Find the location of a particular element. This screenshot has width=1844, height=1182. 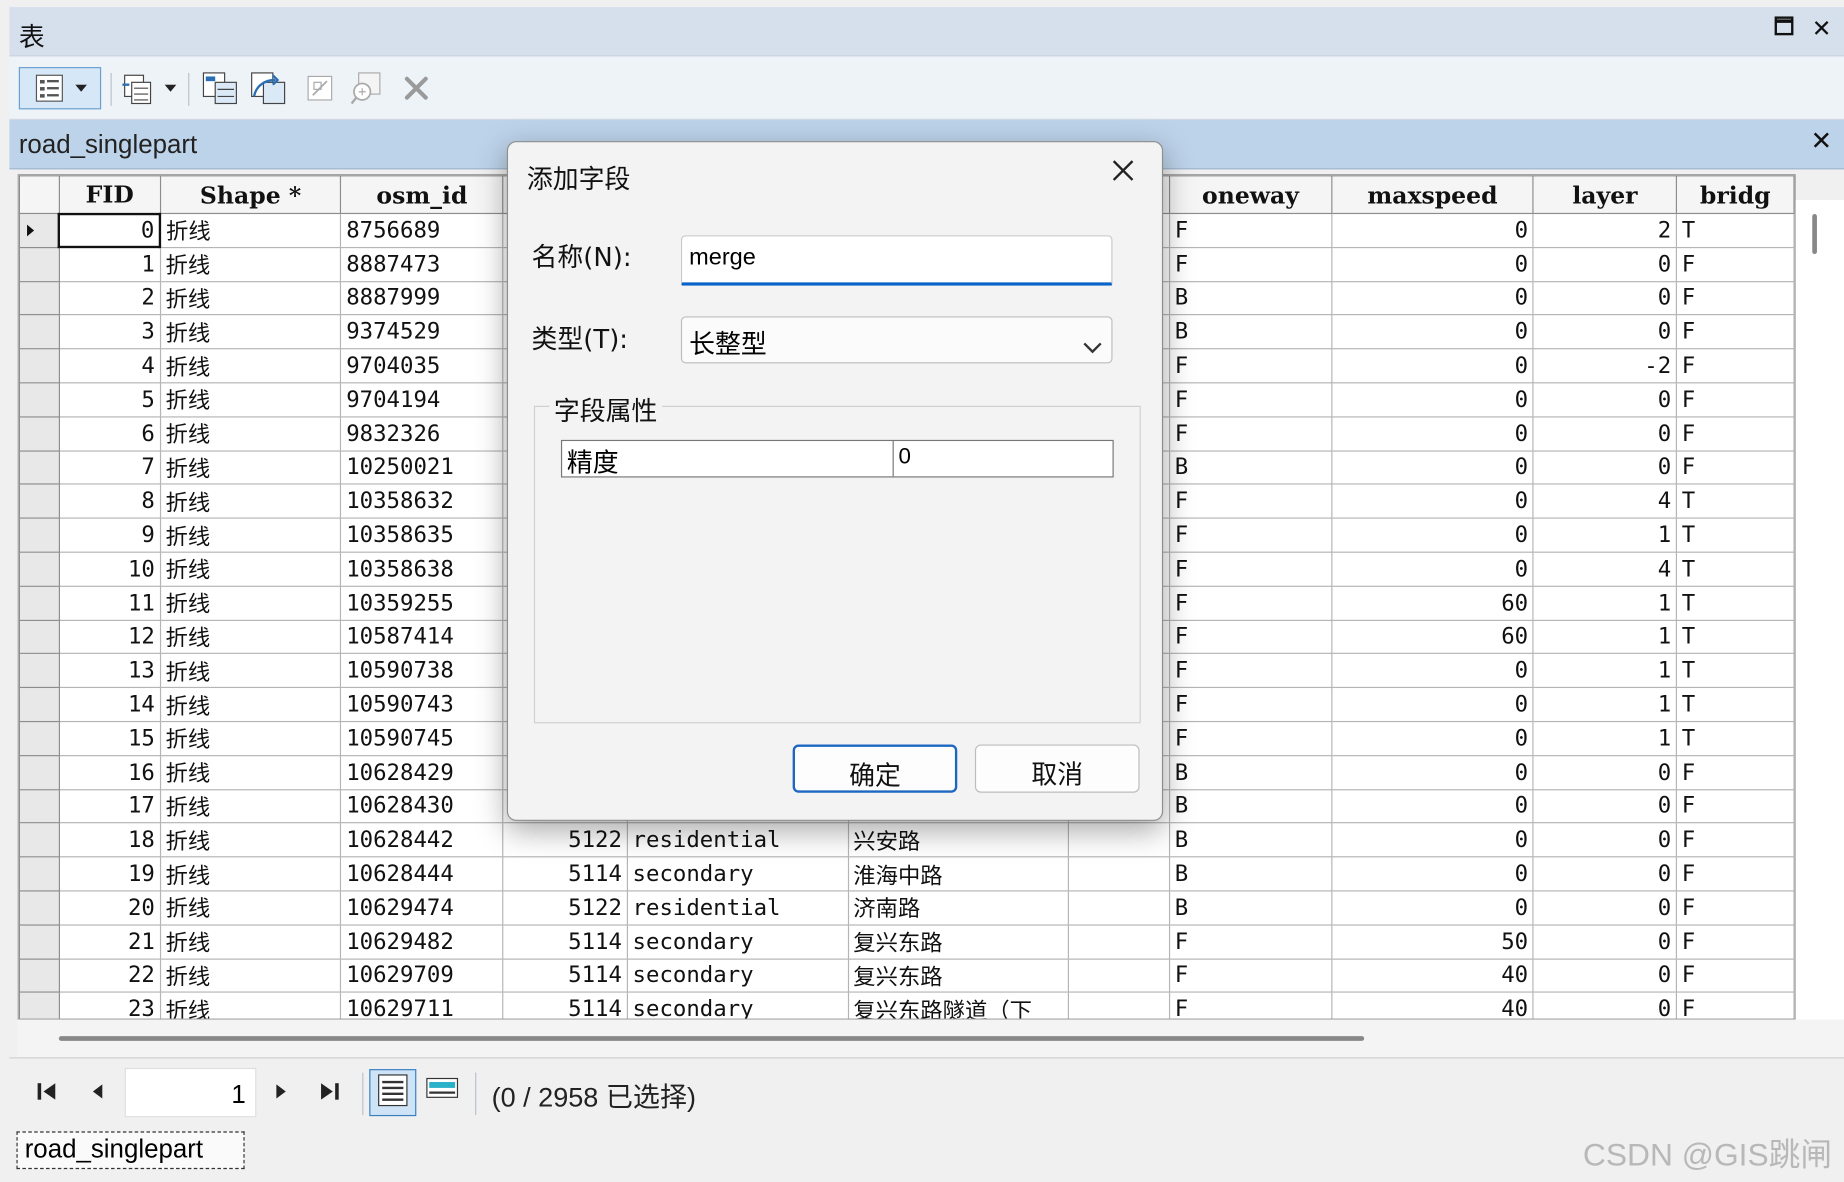

table-cell: 10628442 is located at coordinates (422, 840).